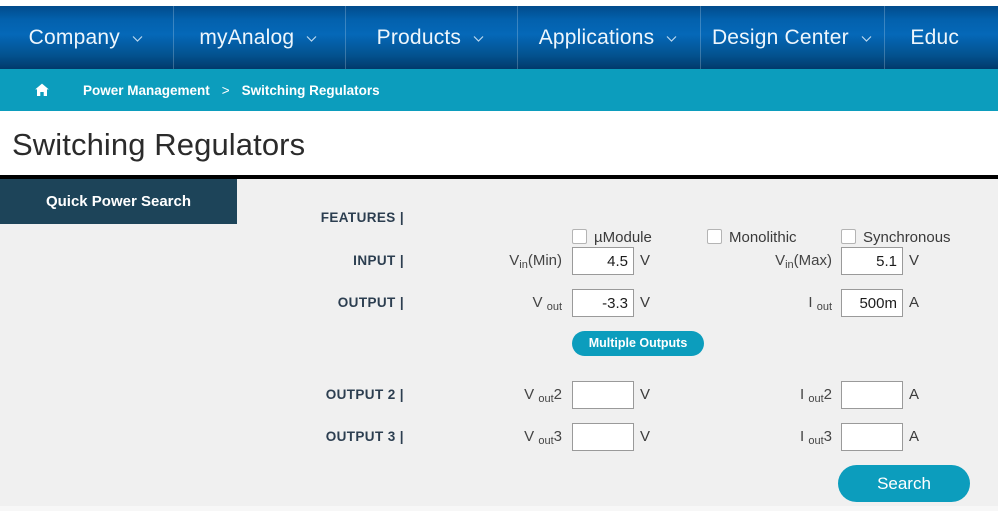 The width and height of the screenshot is (998, 511). I want to click on page-bottom-strip, so click(499, 508).